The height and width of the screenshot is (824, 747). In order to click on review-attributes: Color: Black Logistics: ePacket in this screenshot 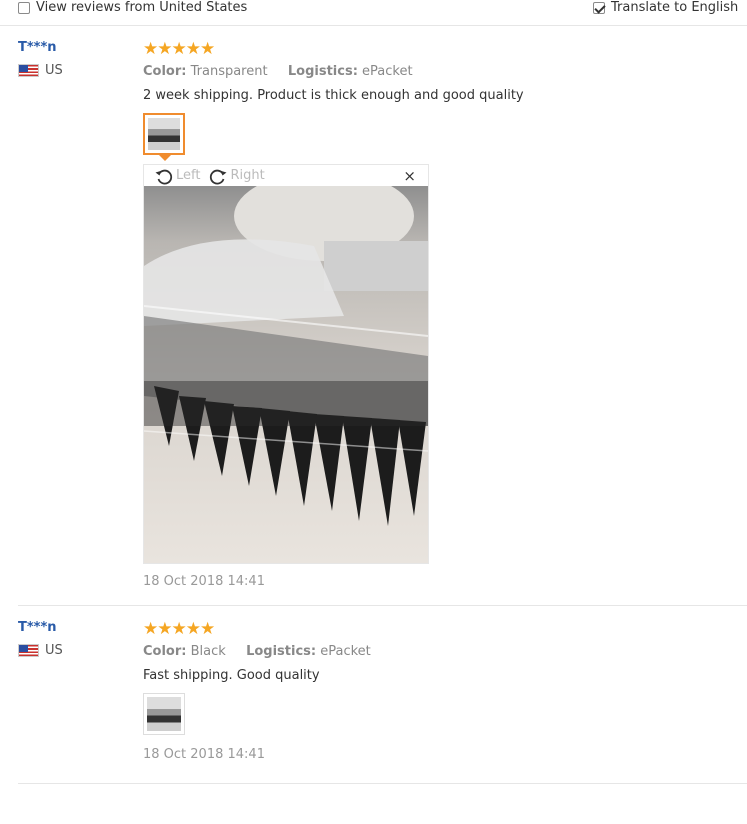, I will do `click(257, 651)`.